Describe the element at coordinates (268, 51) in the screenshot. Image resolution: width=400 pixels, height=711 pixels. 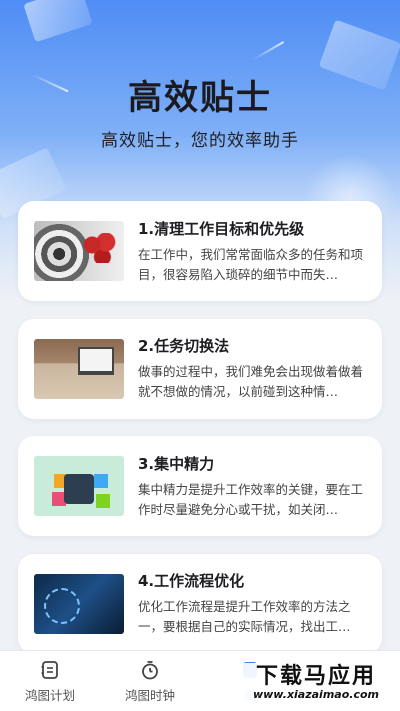
I see `light-streak-decoration` at that location.